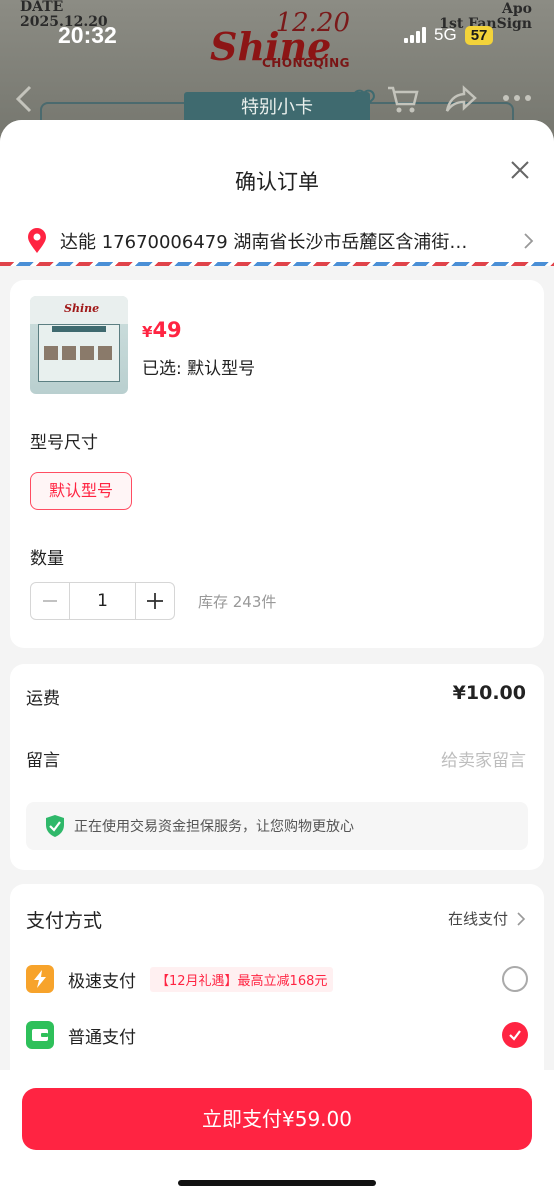  Describe the element at coordinates (277, 264) in the screenshot. I see `address-border-stripe` at that location.